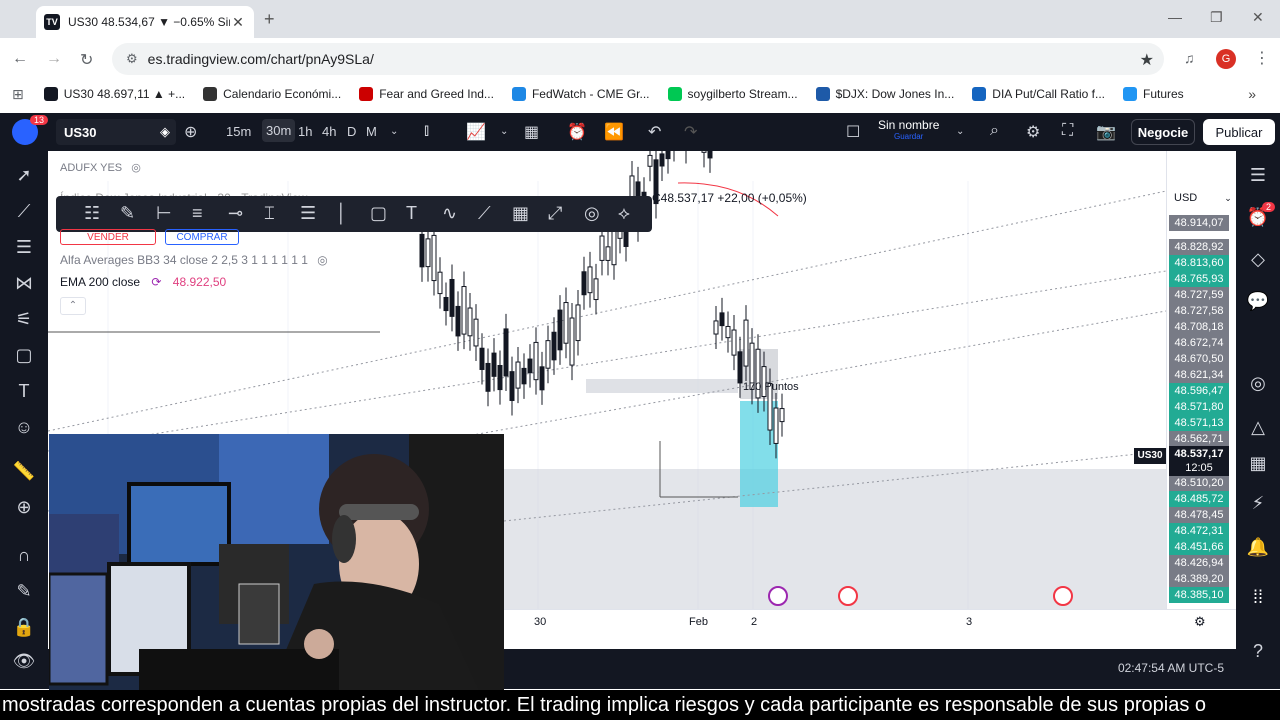 This screenshot has width=1280, height=720. What do you see at coordinates (394, 131) in the screenshot?
I see `timeframe-dropdown-icon: ⌄` at bounding box center [394, 131].